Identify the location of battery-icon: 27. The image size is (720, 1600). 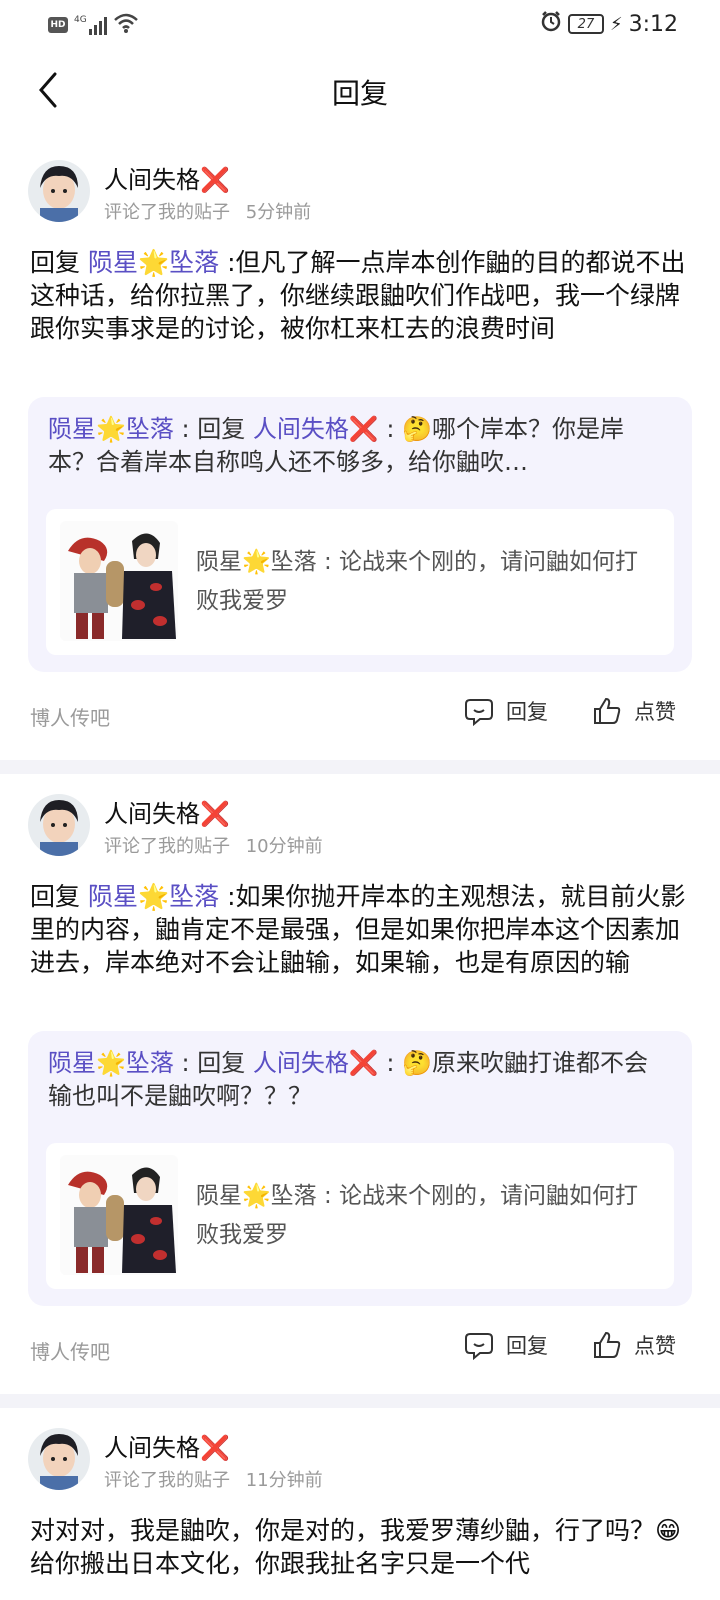
(585, 24).